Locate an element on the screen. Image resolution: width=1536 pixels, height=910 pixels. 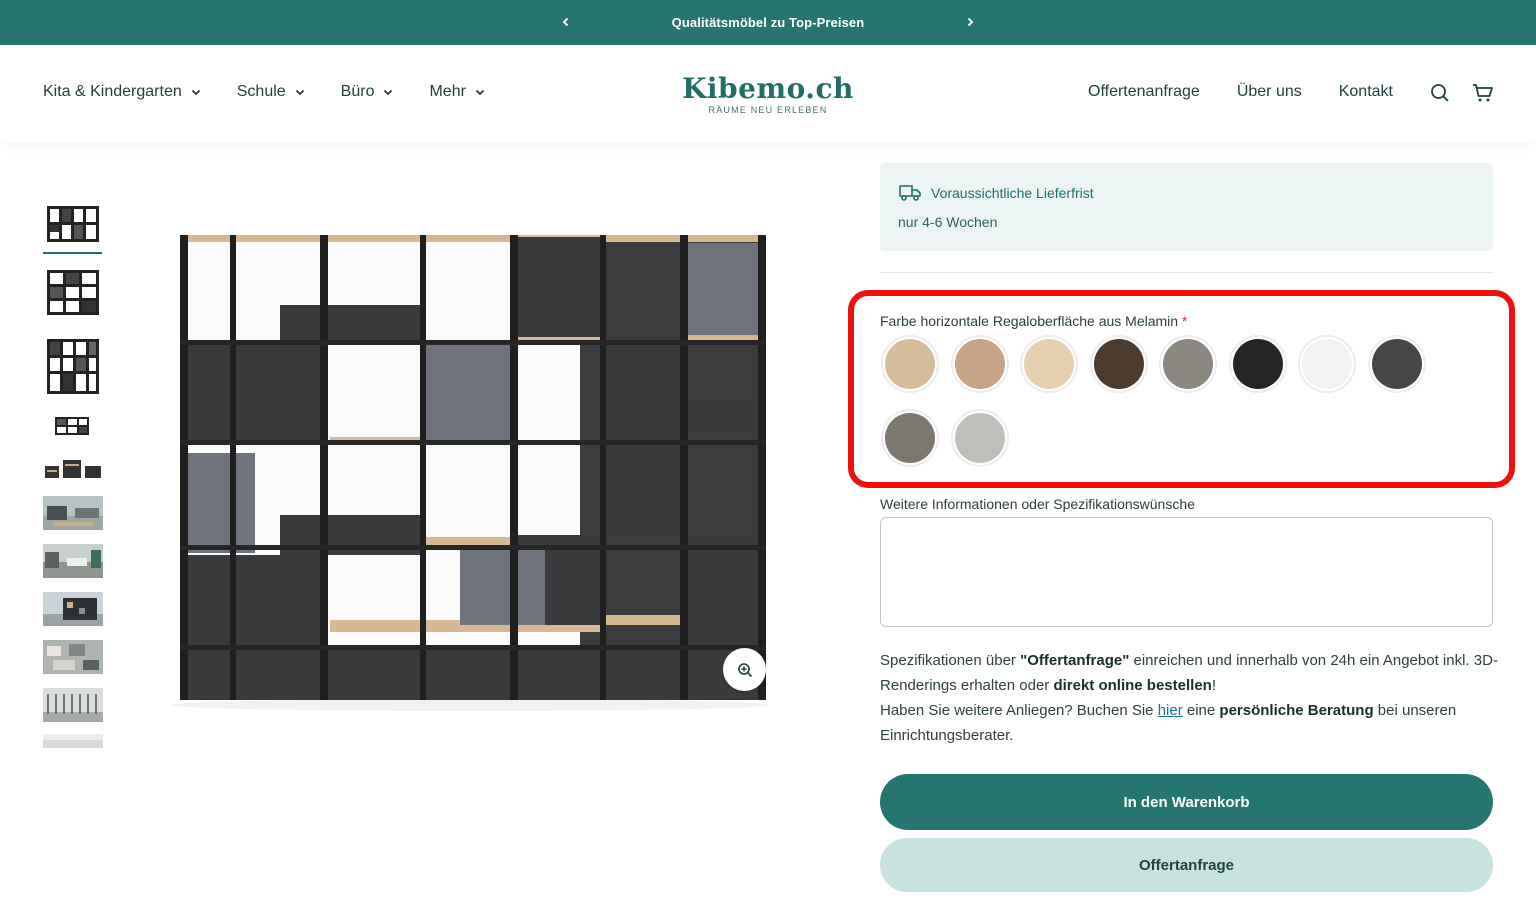
truck-icon is located at coordinates (910, 193).